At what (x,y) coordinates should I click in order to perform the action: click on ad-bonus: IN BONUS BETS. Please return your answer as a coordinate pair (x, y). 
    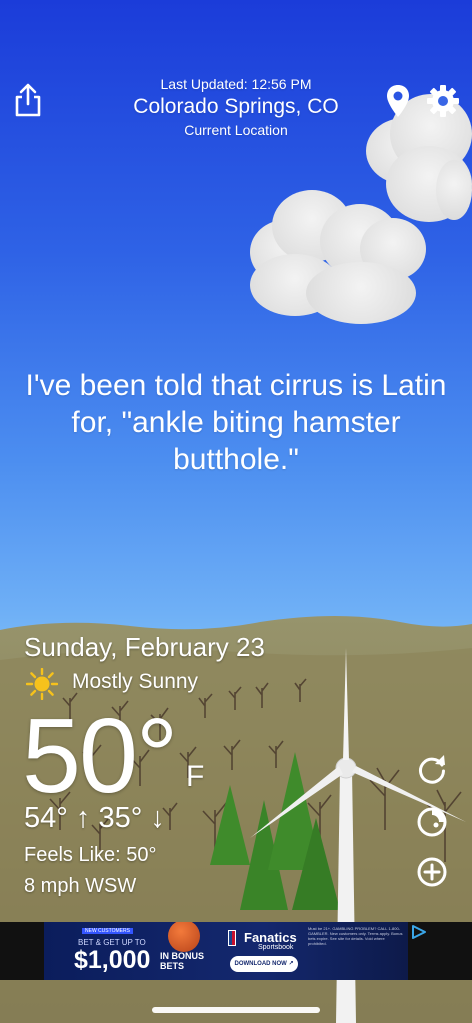
    Looking at the image, I should click on (182, 961).